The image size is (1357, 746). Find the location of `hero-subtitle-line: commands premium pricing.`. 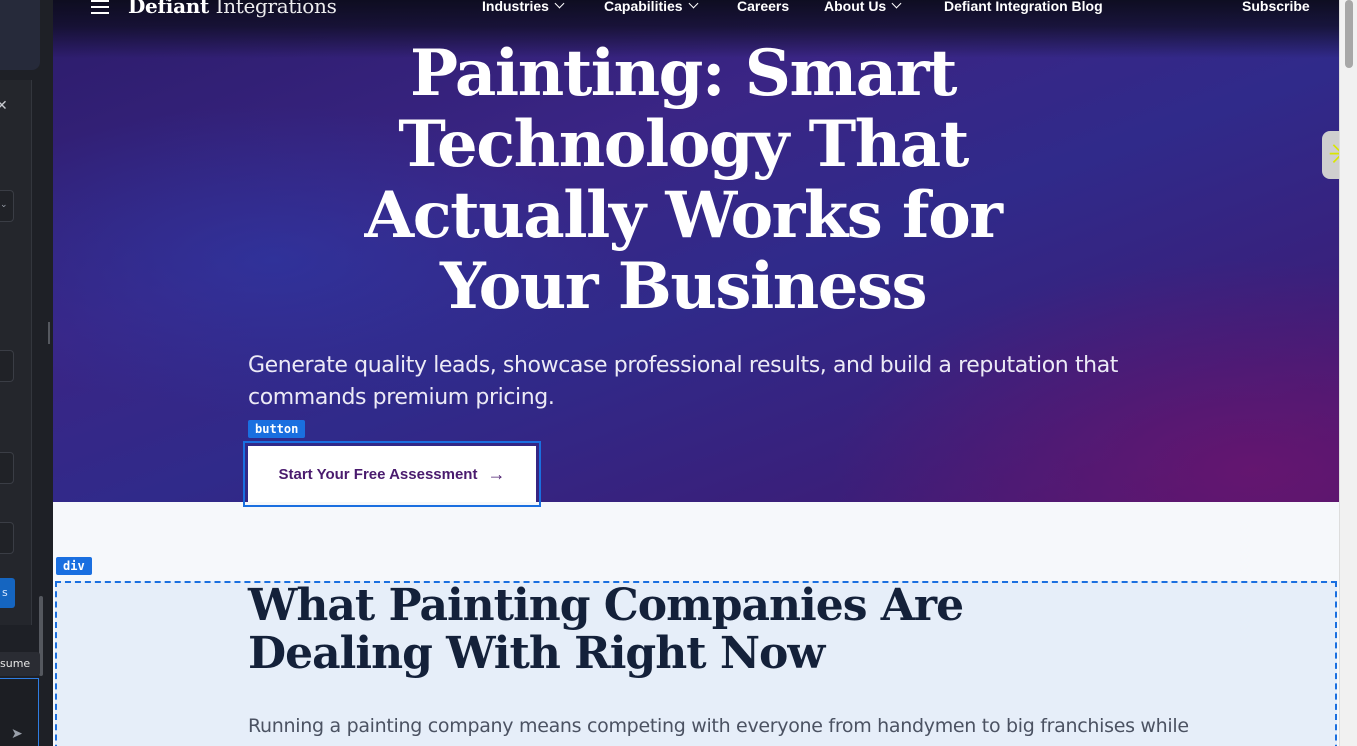

hero-subtitle-line: commands premium pricing. is located at coordinates (401, 397).